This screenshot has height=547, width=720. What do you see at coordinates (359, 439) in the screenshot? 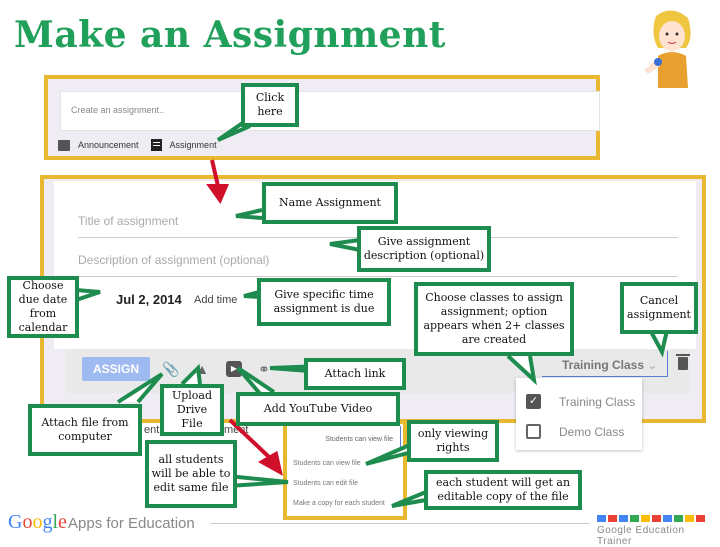
I see `sharing-select: Students can view file` at bounding box center [359, 439].